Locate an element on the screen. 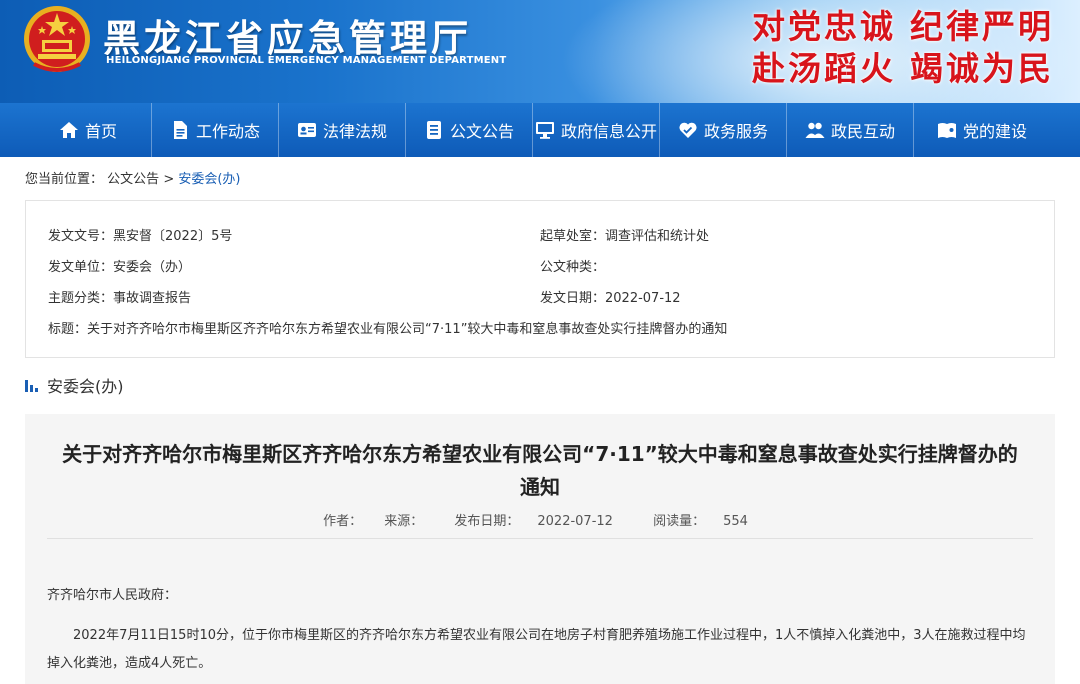  nav-item-notices: 公文公告 is located at coordinates (469, 130).